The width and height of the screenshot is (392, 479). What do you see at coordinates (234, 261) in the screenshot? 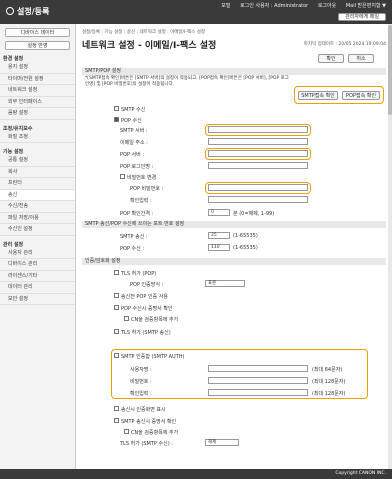
I see `section-auth: 인증/암호화 설정` at bounding box center [234, 261].